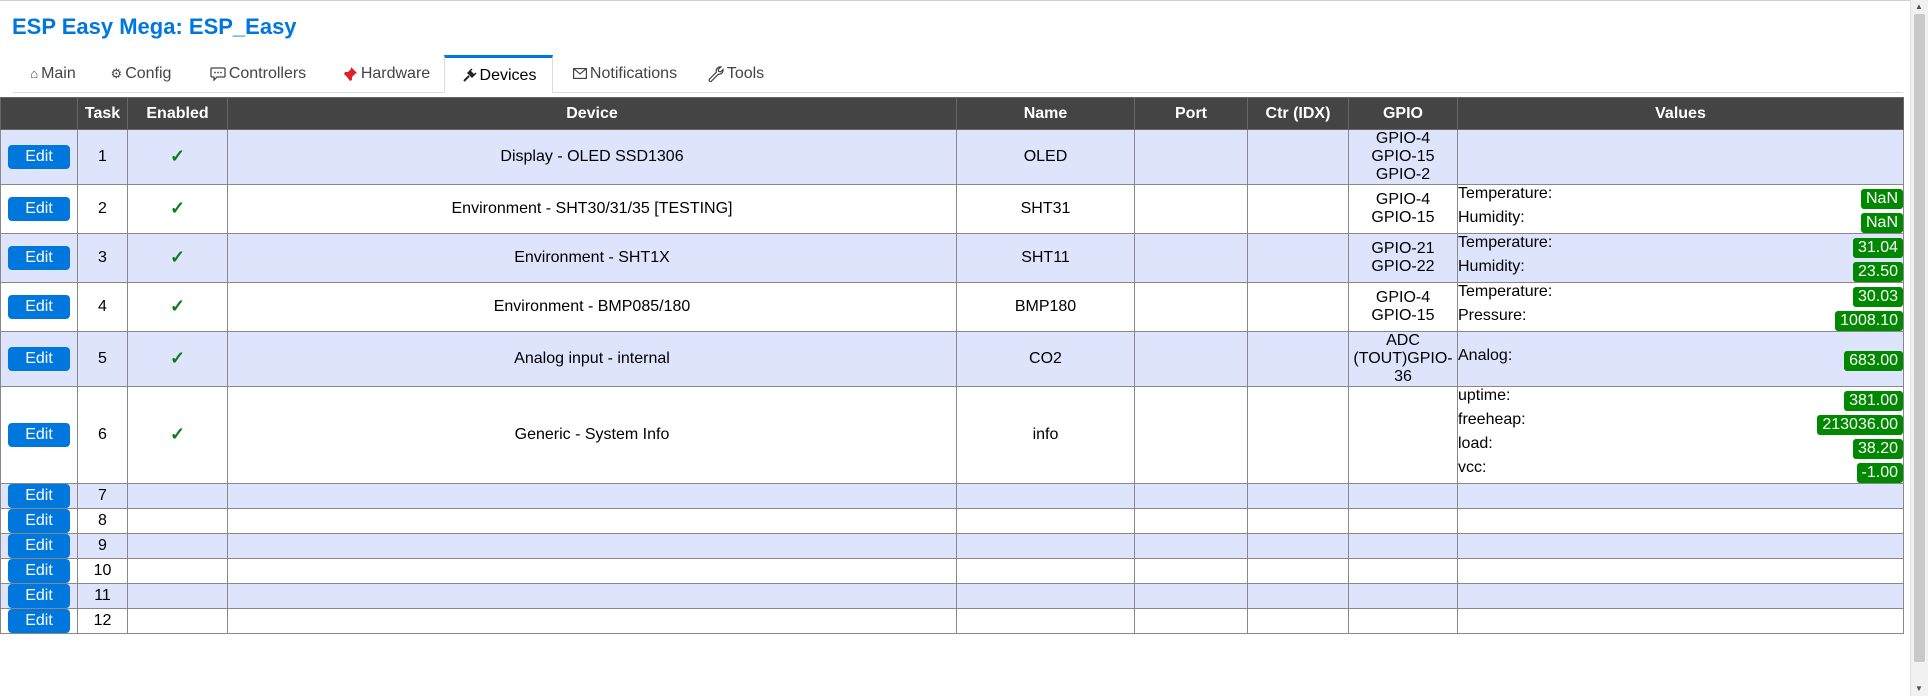 The height and width of the screenshot is (696, 1928). Describe the element at coordinates (350, 74) in the screenshot. I see `pushpin-icon` at that location.